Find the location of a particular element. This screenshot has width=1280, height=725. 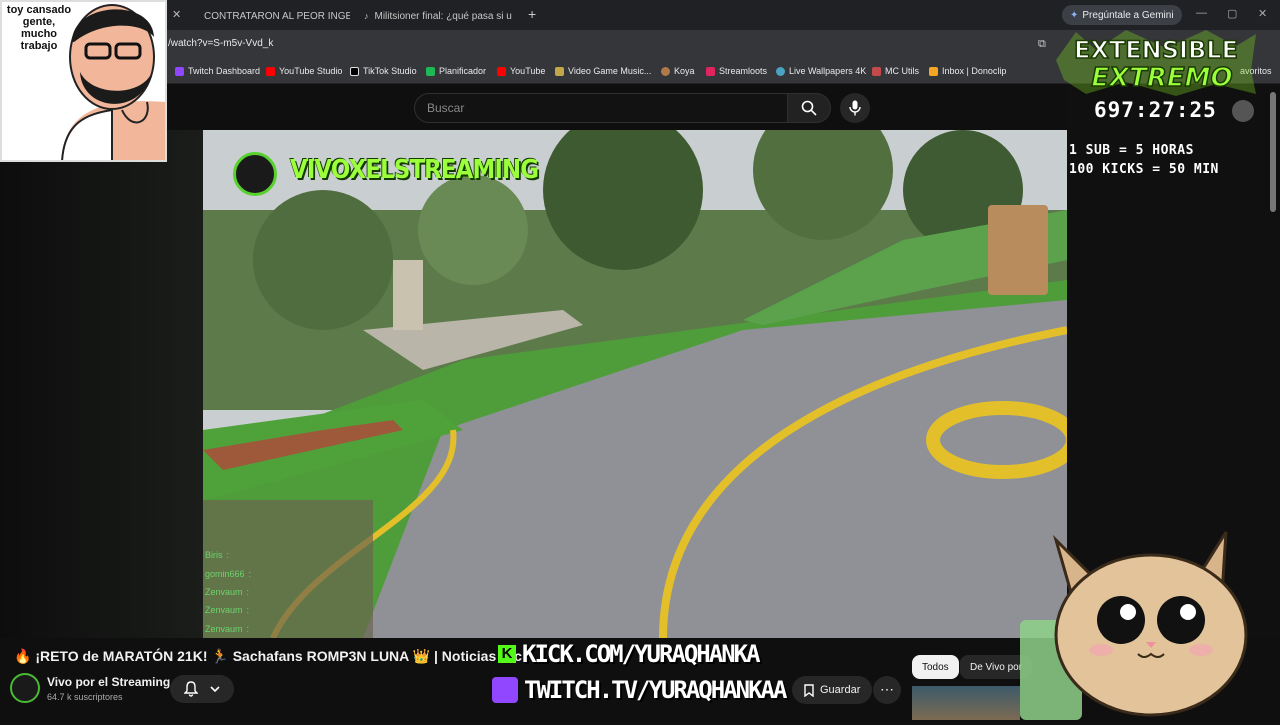

close-window-icon: ✕ is located at coordinates (1262, 13).